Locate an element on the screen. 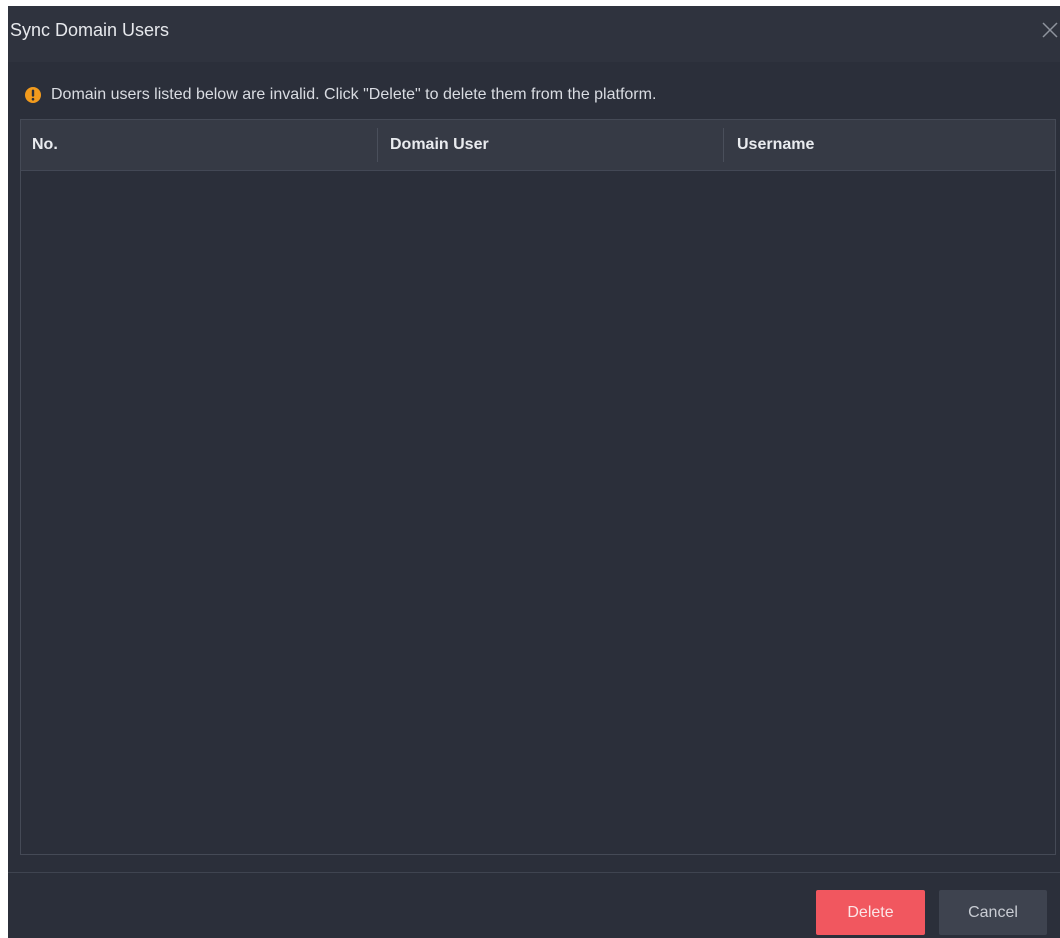  dialog-title: Sync Domain Users is located at coordinates (90, 30).